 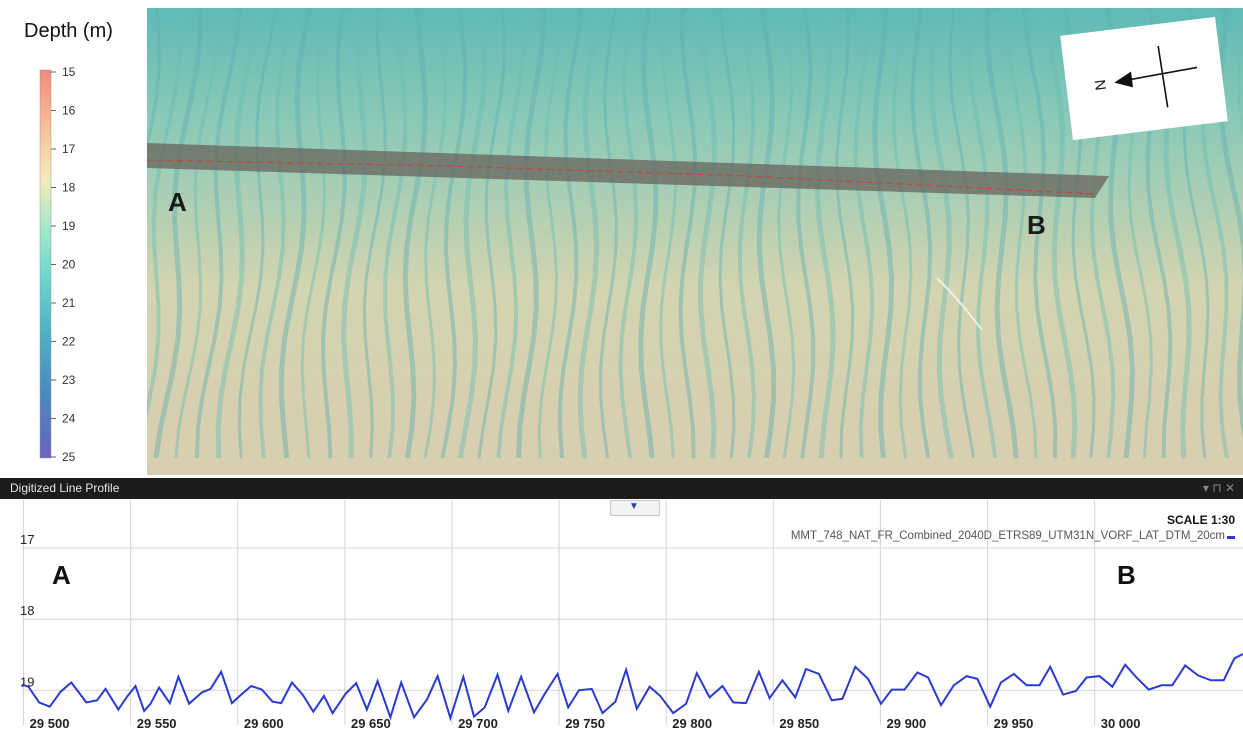 What do you see at coordinates (27, 539) in the screenshot?
I see `y-tick-label: 17` at bounding box center [27, 539].